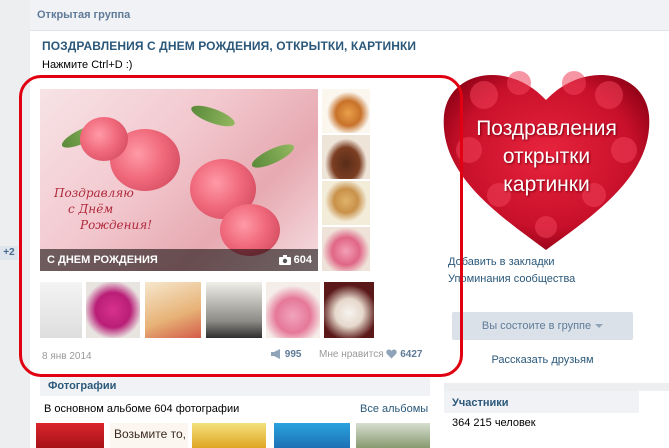  I want to click on photo-thumb-2: Возьмите то,, so click(149, 435).